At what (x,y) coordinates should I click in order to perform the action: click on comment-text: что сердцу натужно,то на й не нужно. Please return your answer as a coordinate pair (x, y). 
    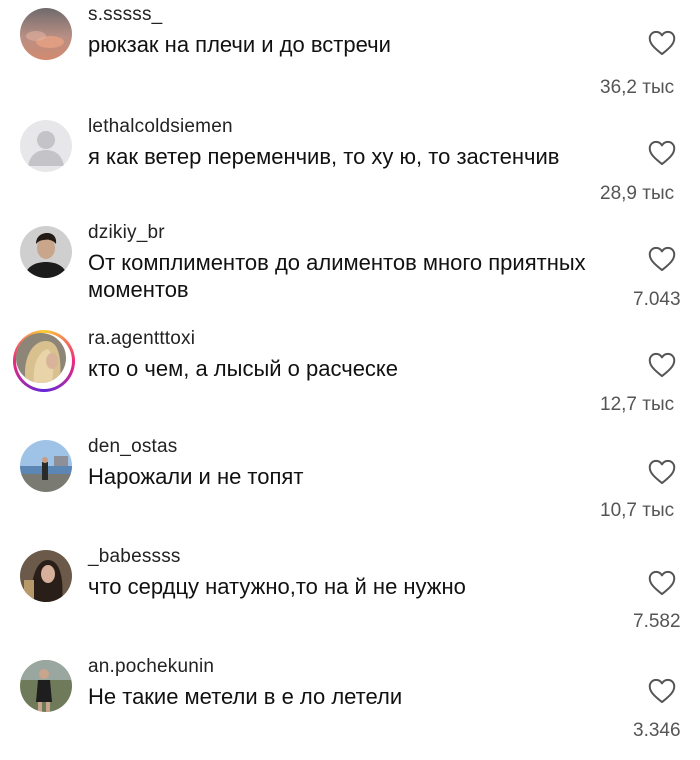
    Looking at the image, I should click on (277, 586).